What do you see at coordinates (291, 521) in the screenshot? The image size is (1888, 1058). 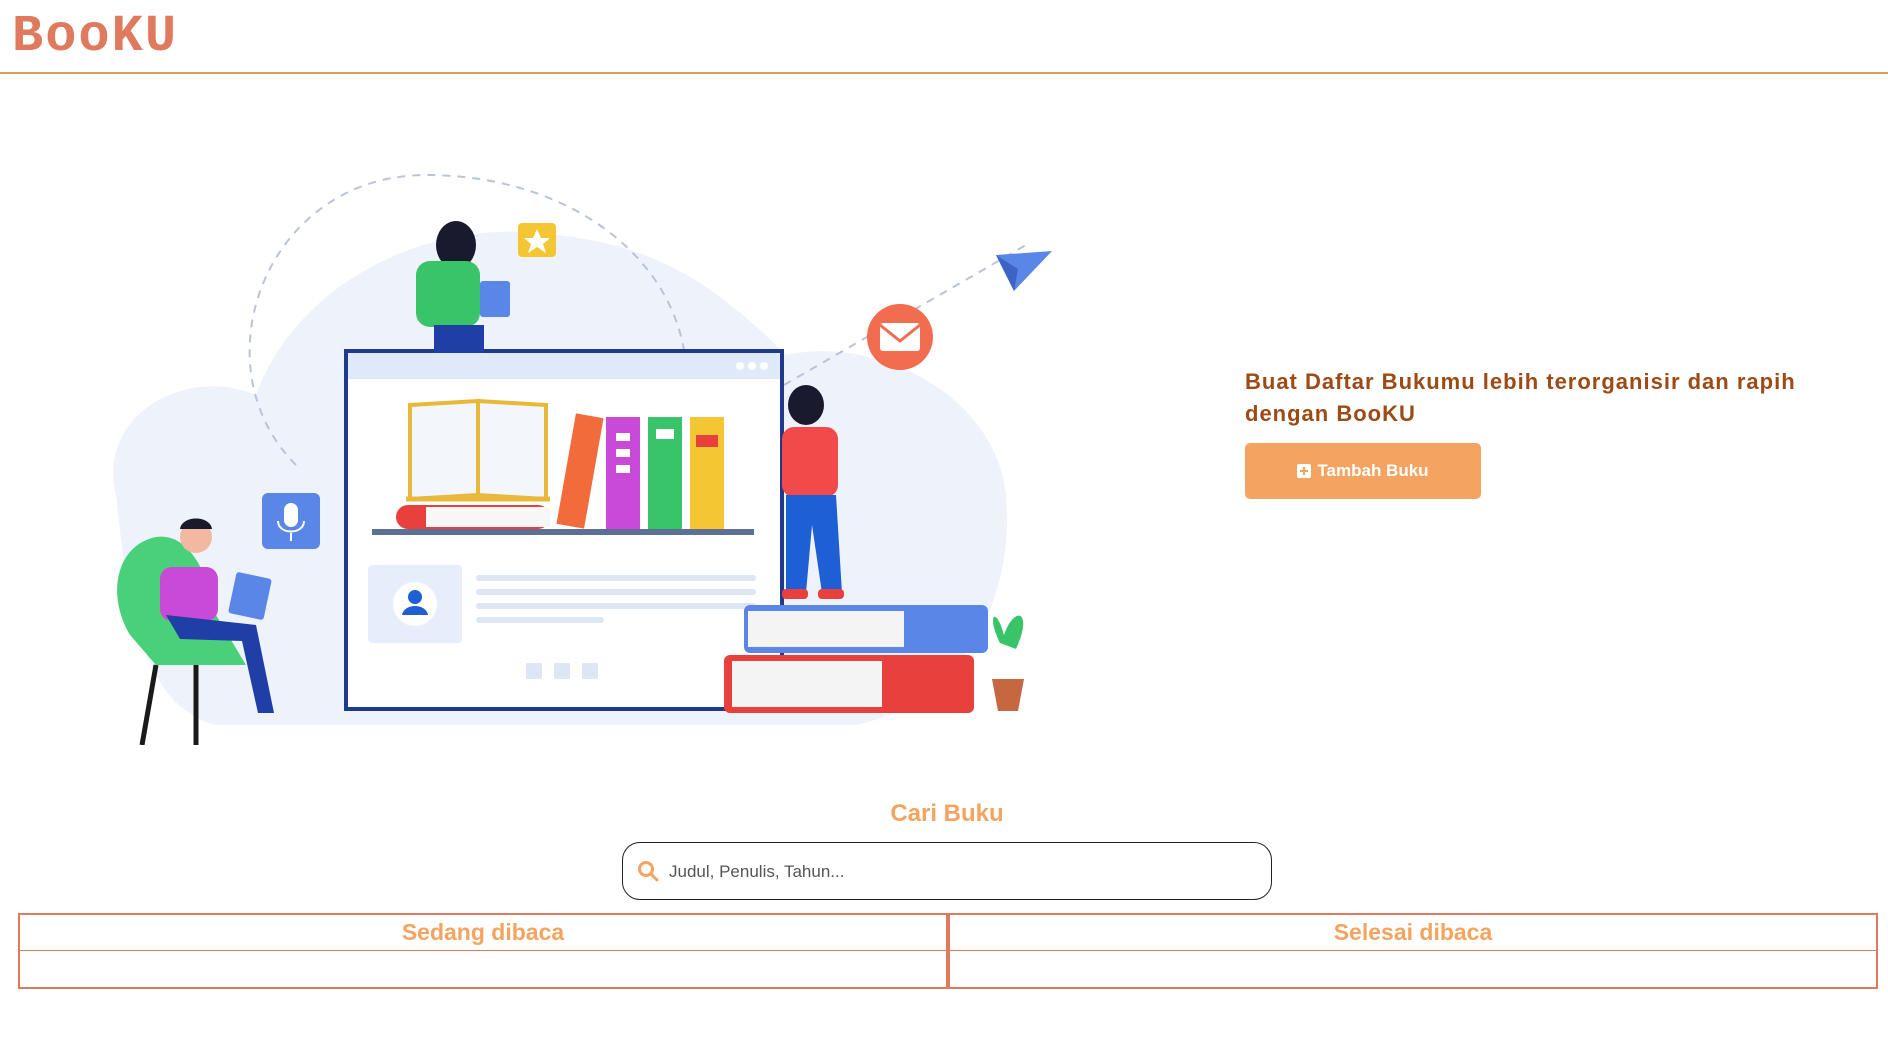 I see `microphone-icon` at bounding box center [291, 521].